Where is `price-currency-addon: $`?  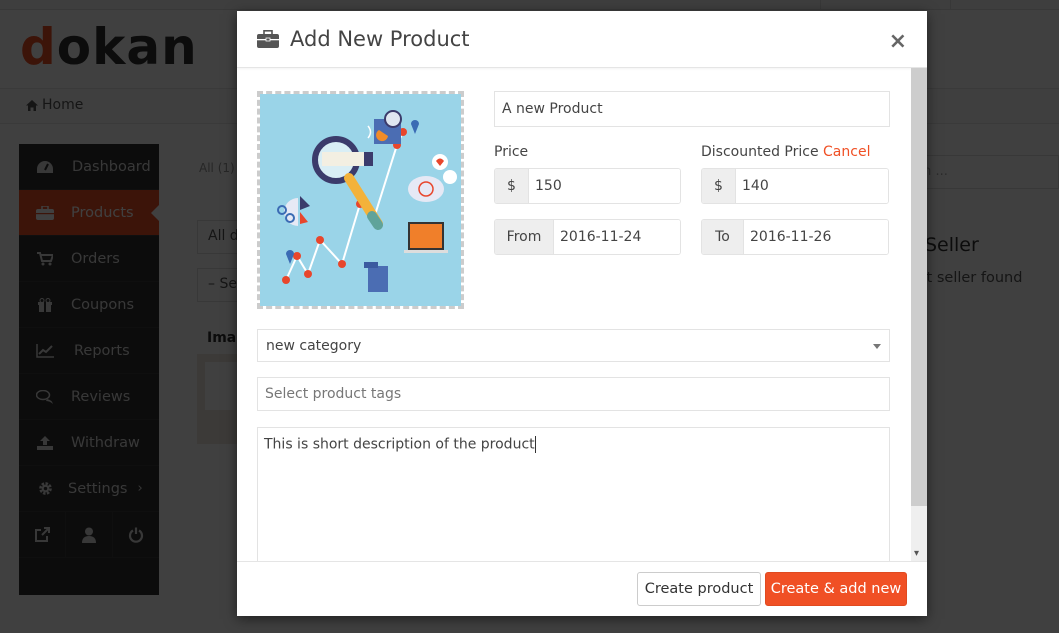 price-currency-addon: $ is located at coordinates (512, 186).